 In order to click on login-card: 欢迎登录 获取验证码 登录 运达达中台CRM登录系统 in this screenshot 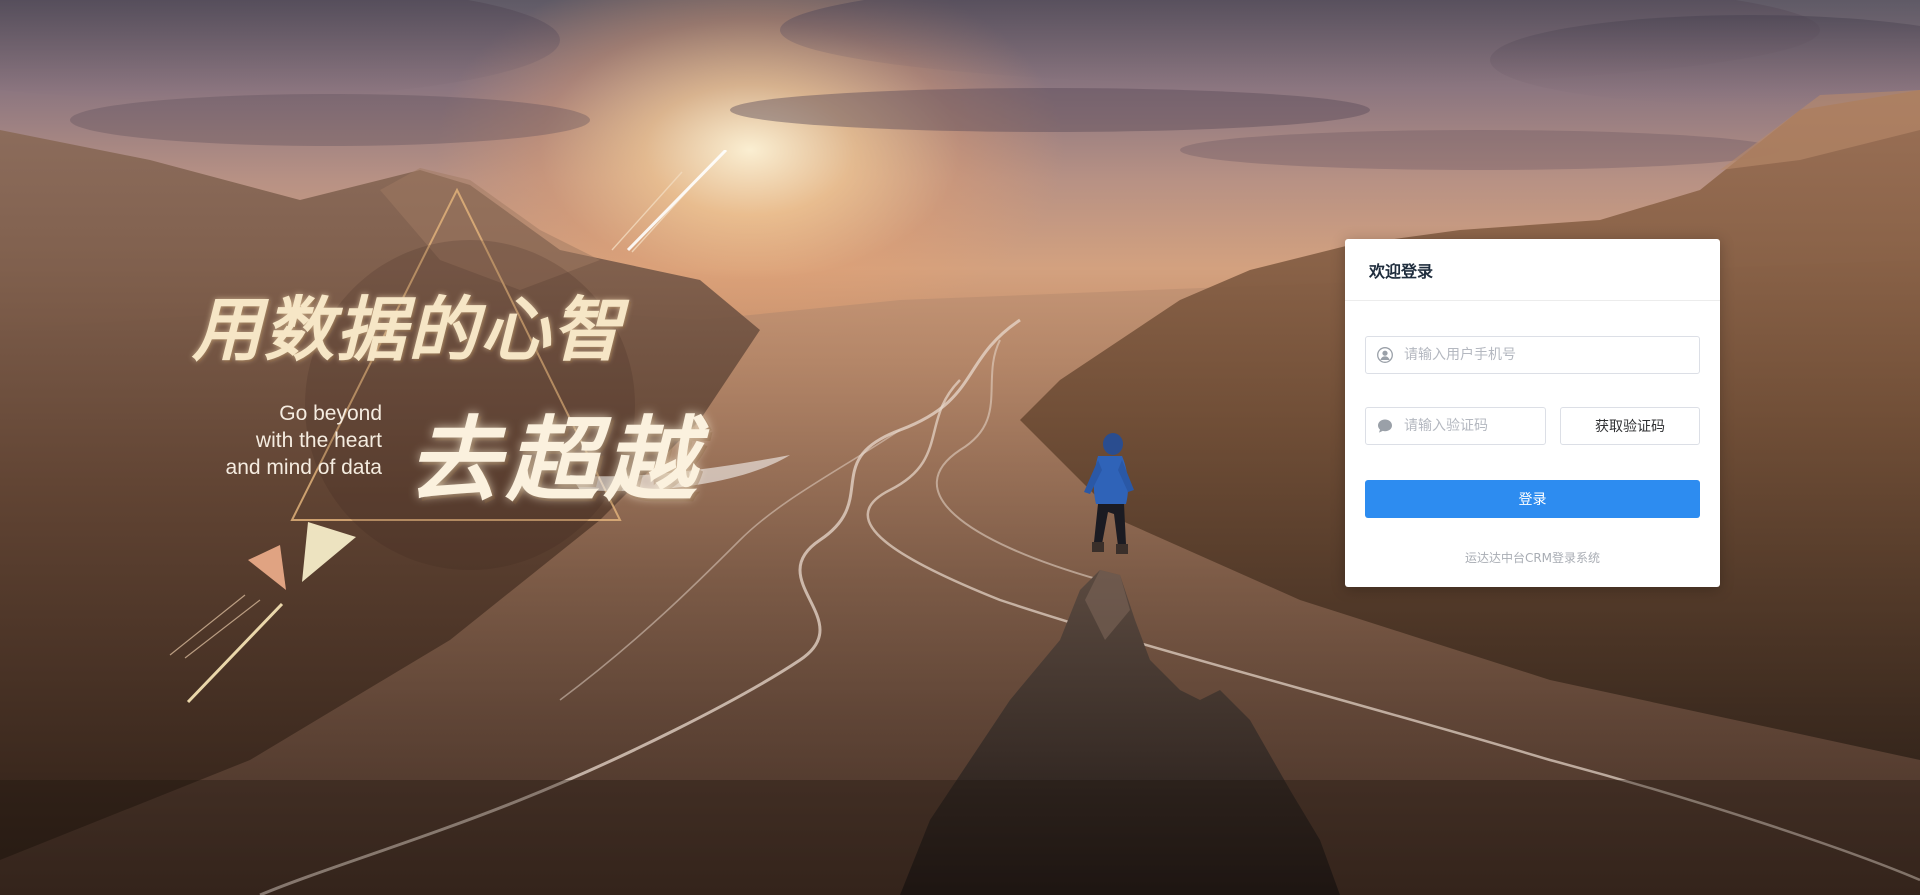, I will do `click(1532, 413)`.